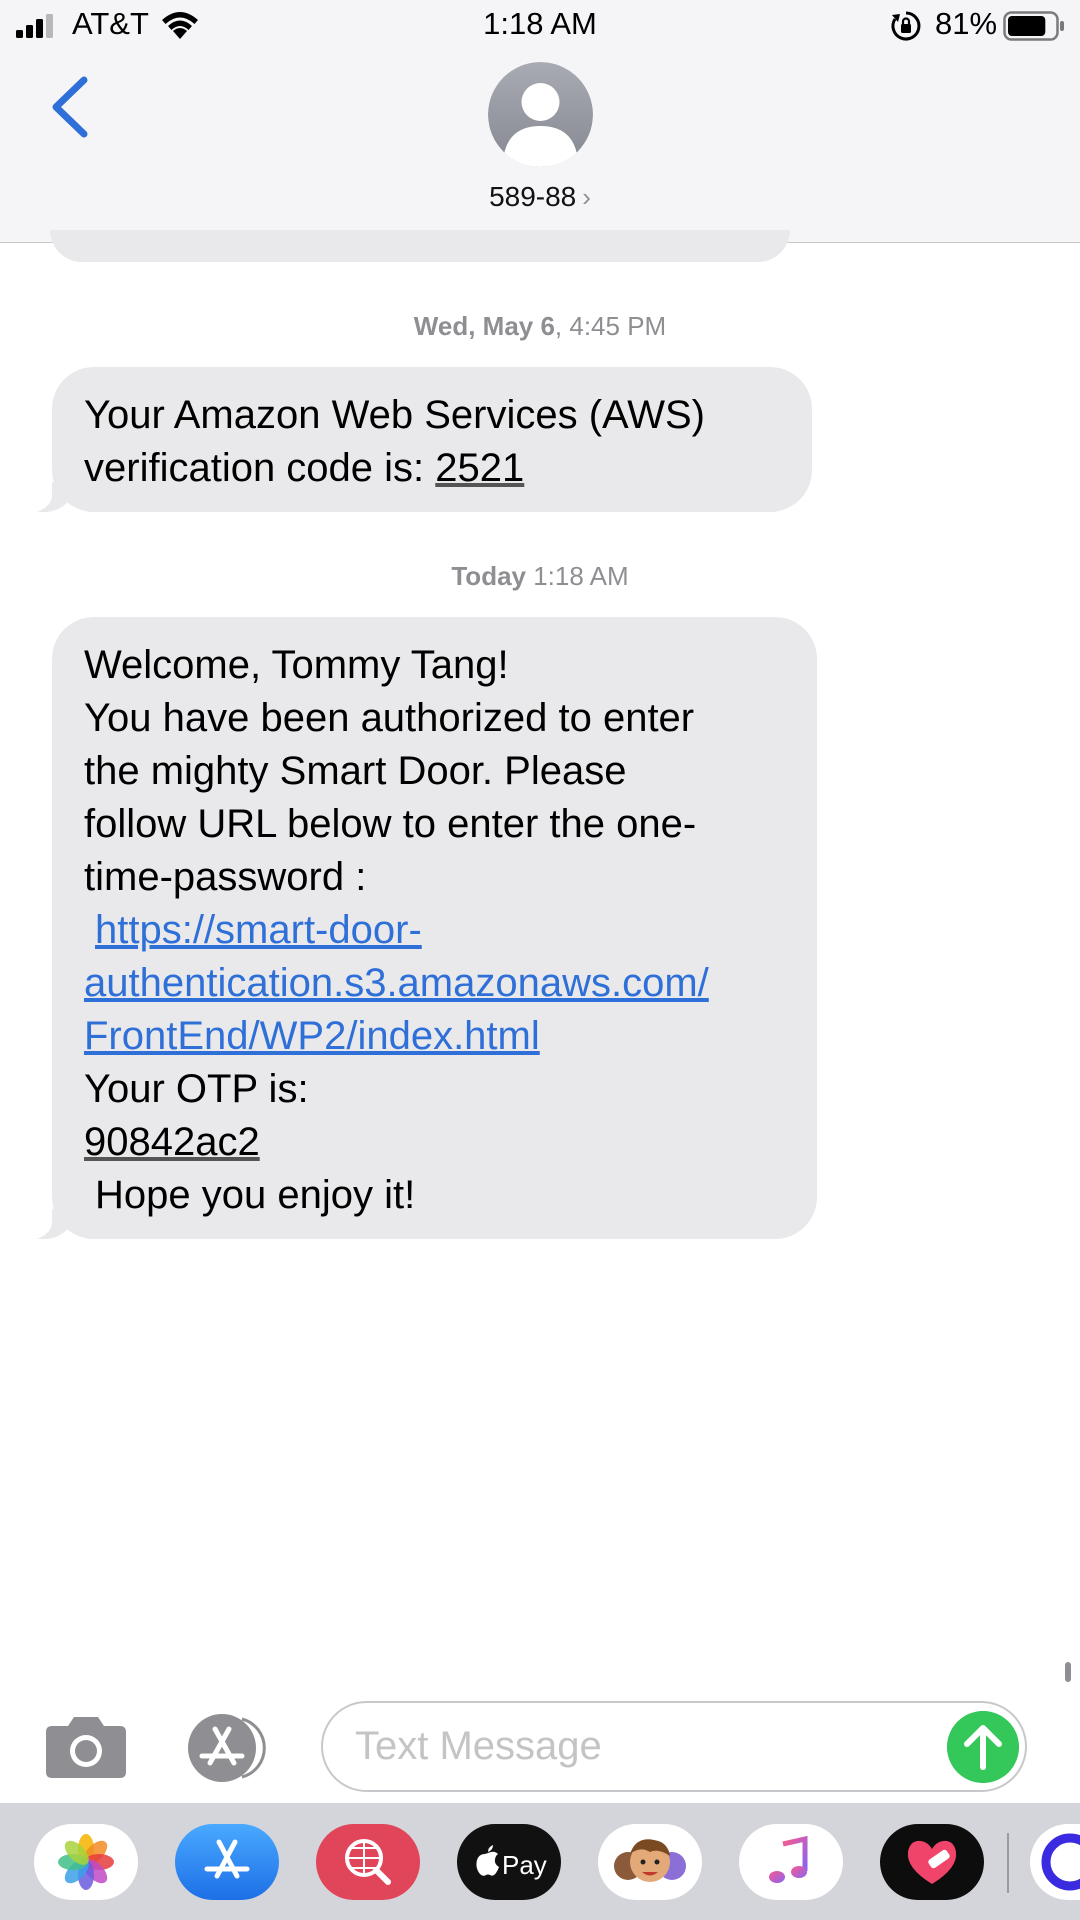 Image resolution: width=1080 pixels, height=1920 pixels. I want to click on message-text: You have been authorized to enter, so click(389, 718).